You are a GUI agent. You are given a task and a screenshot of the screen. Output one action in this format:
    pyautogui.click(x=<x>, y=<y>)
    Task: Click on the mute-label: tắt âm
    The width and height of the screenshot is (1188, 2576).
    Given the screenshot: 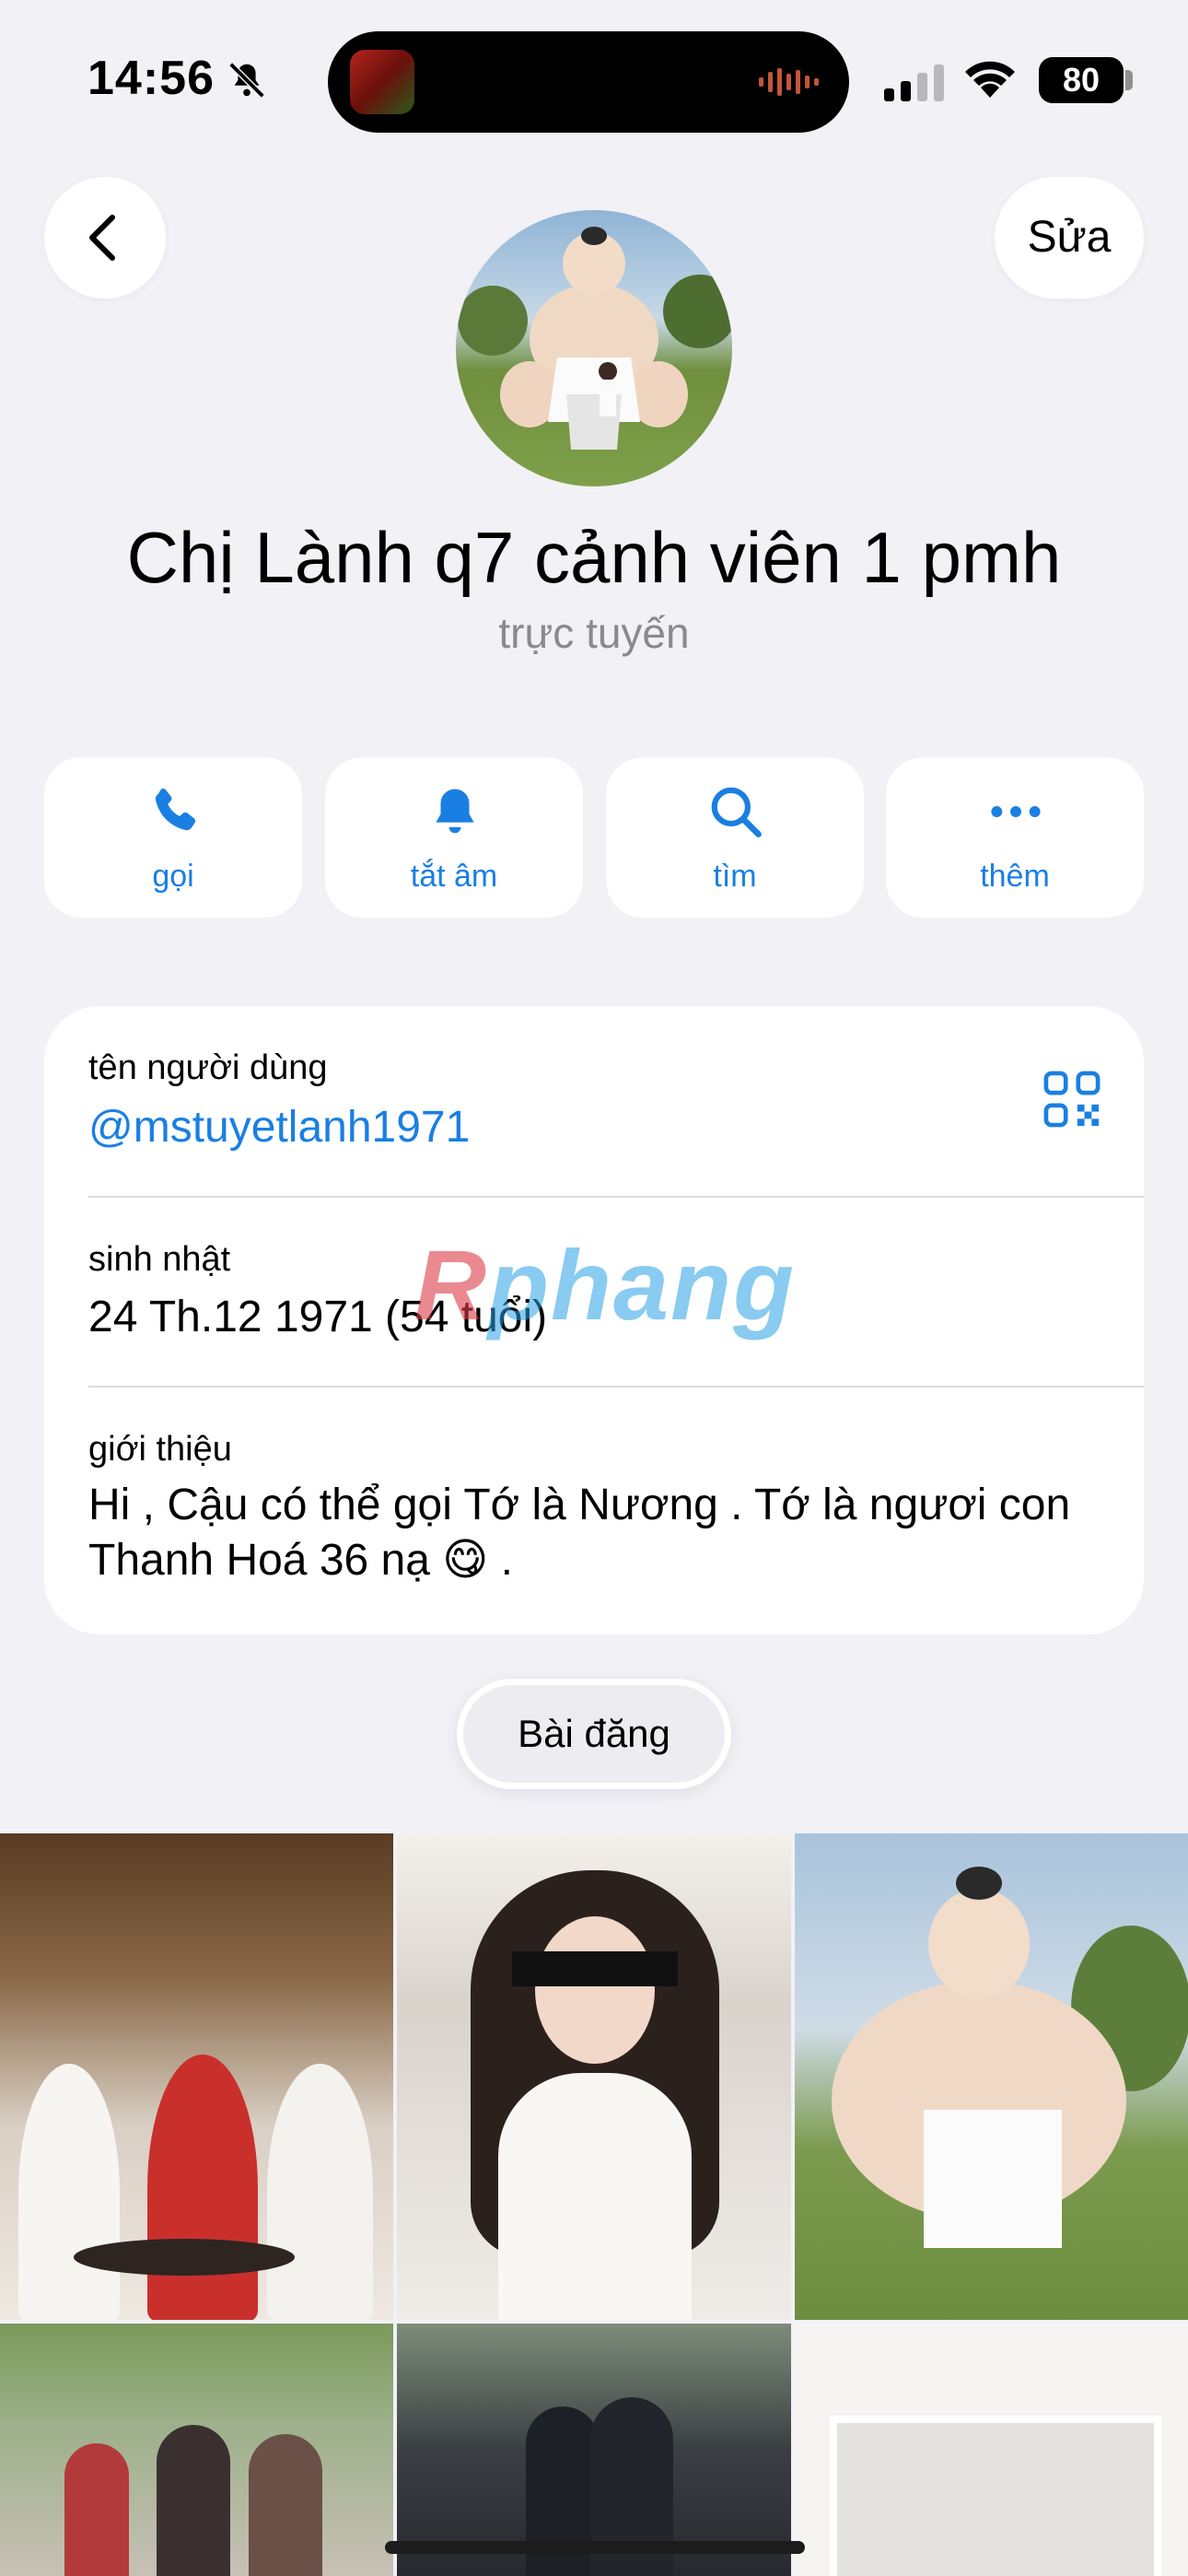 What is the action you would take?
    pyautogui.click(x=454, y=876)
    